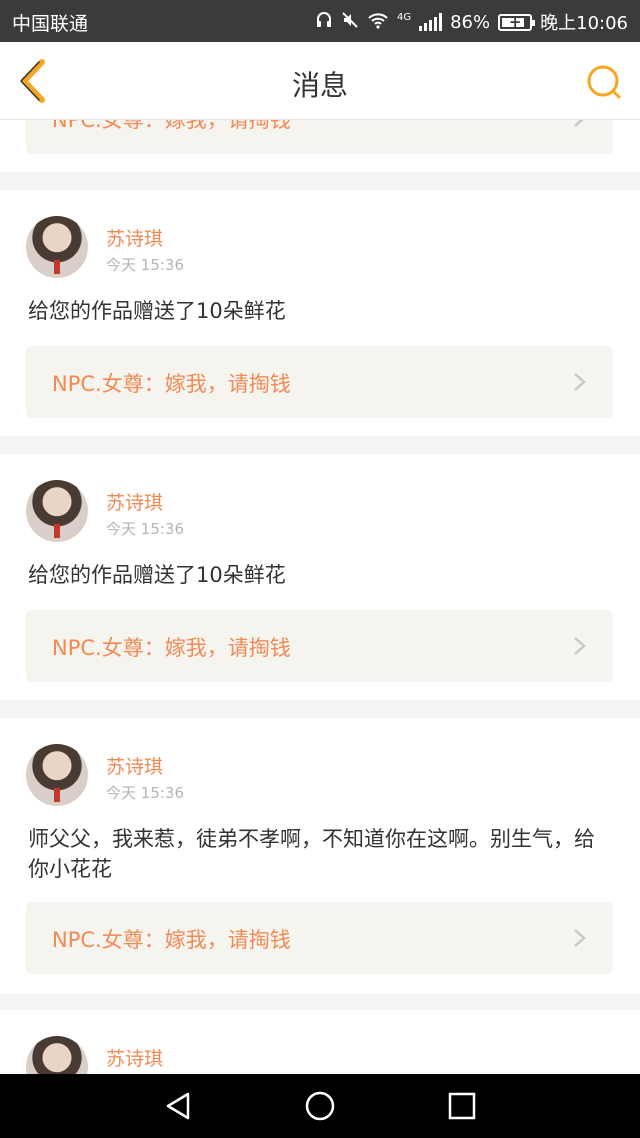 This screenshot has width=640, height=1138. I want to click on network-type: 4G, so click(404, 17).